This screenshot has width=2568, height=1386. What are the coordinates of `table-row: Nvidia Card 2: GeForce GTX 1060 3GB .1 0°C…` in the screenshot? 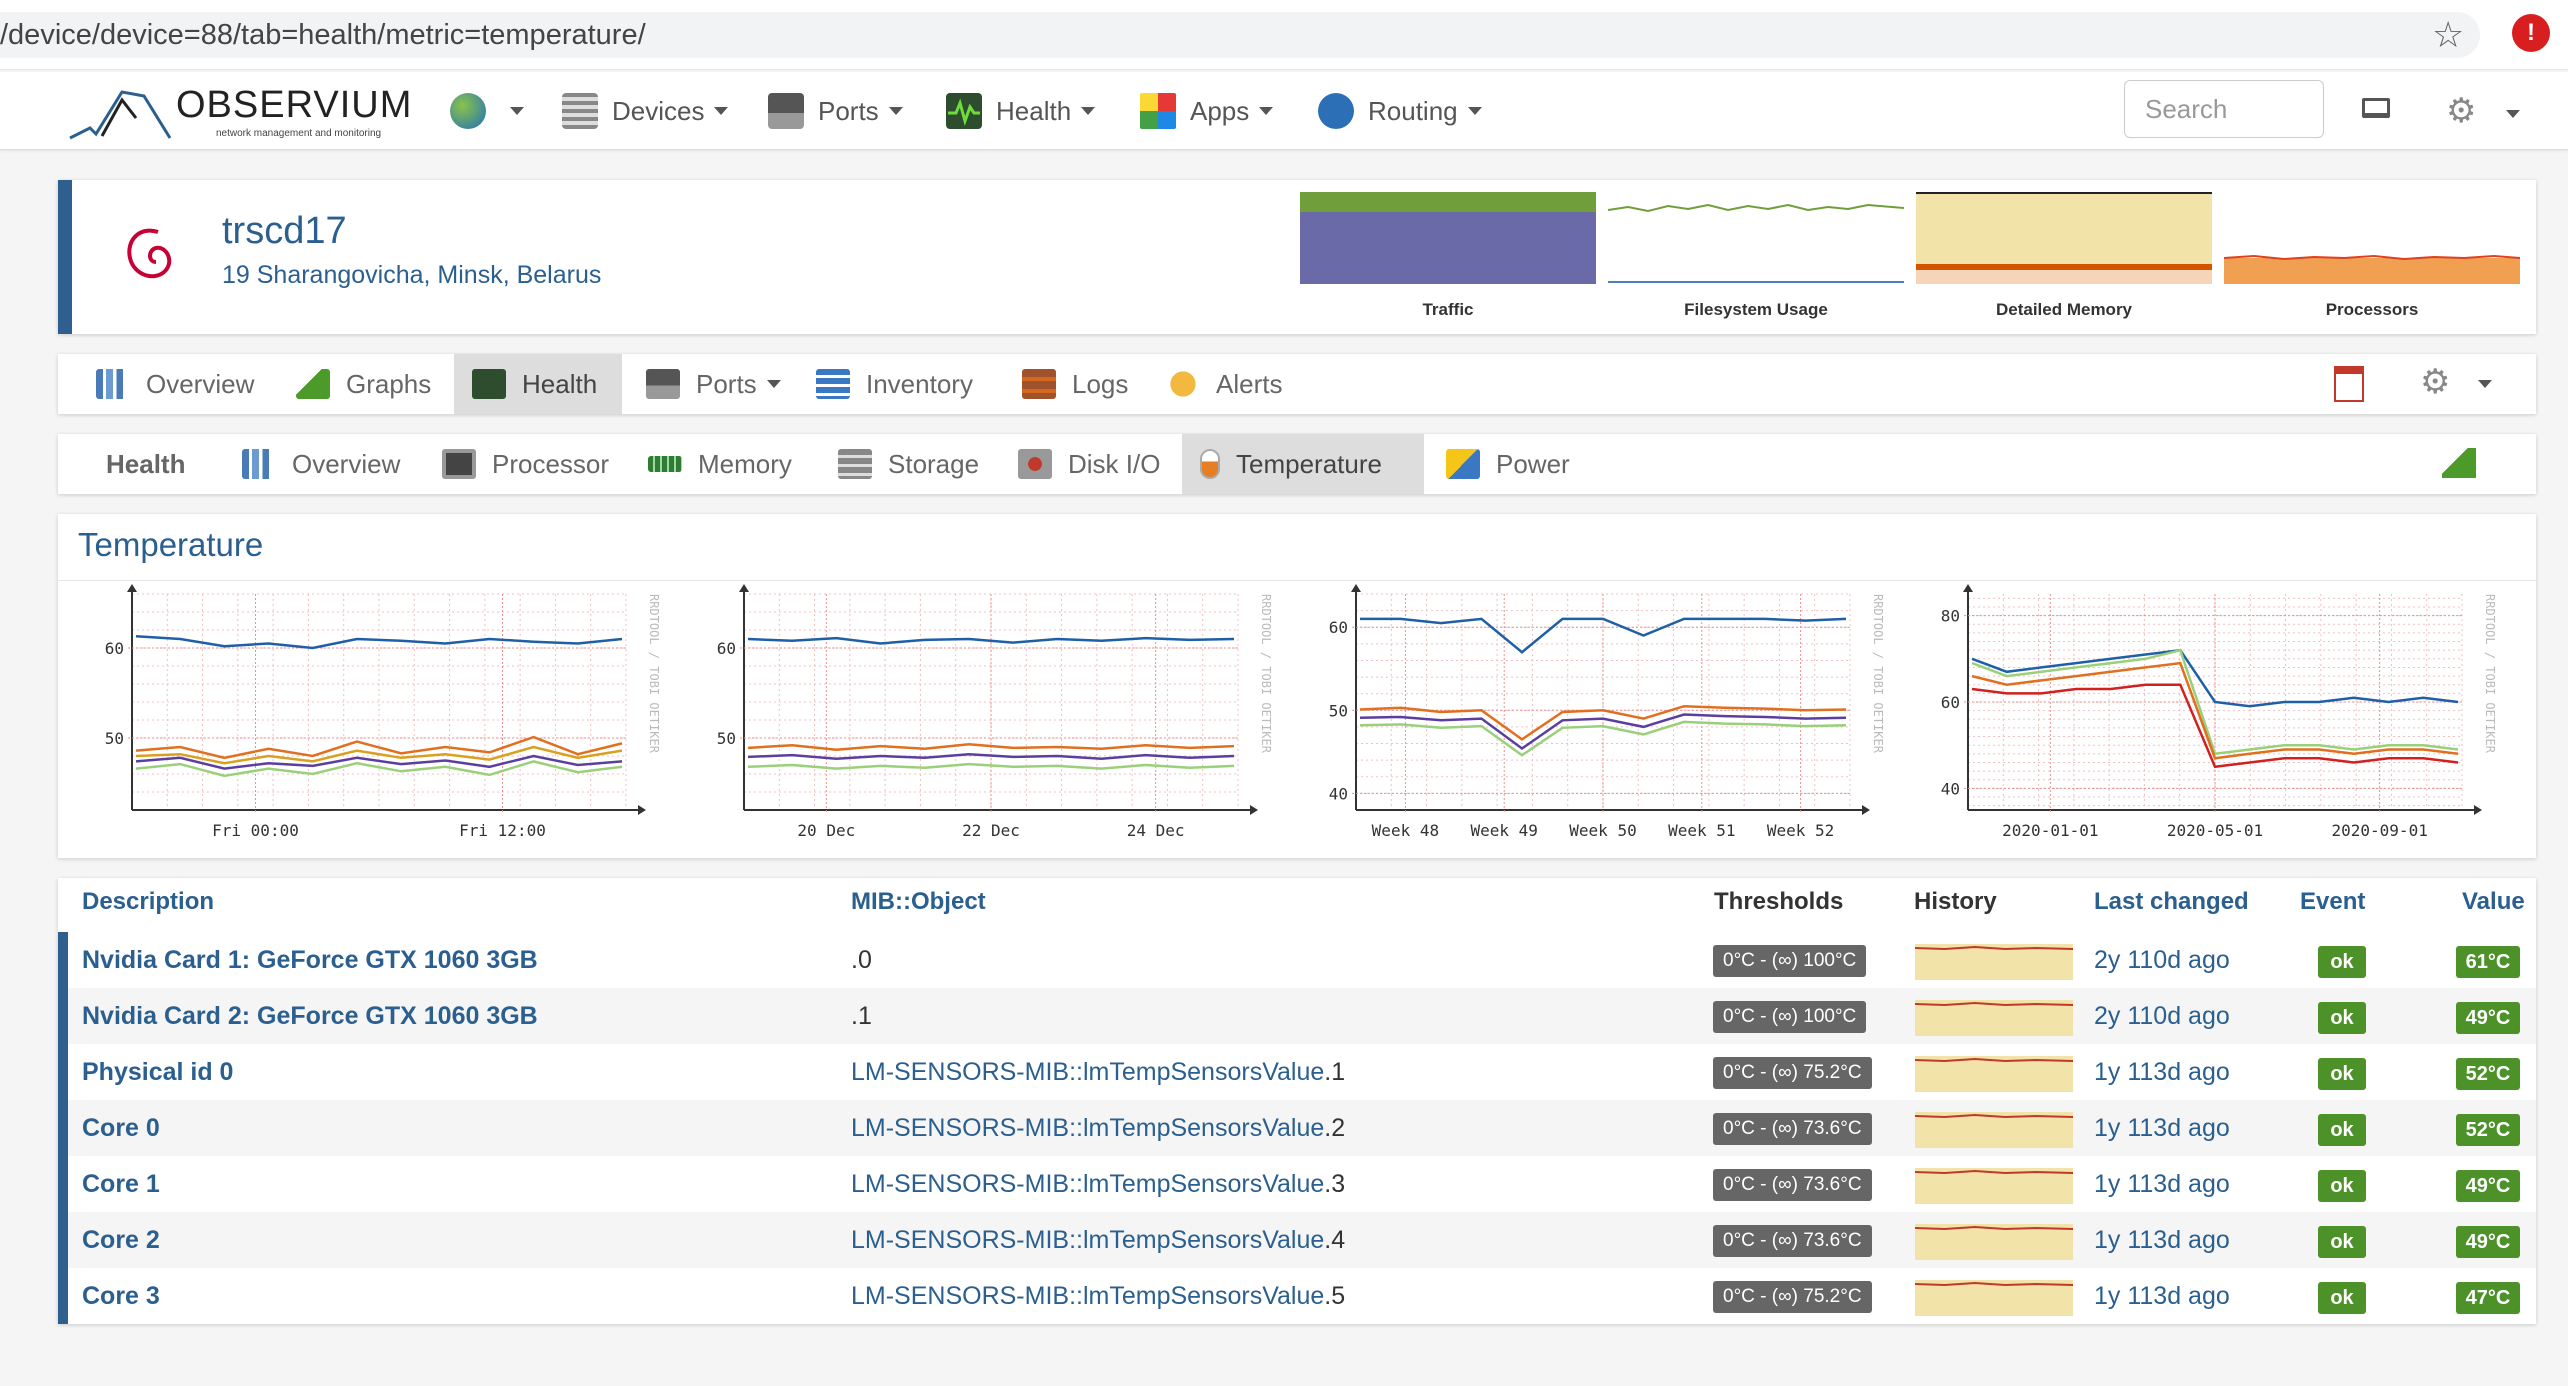 It's located at (1297, 1016).